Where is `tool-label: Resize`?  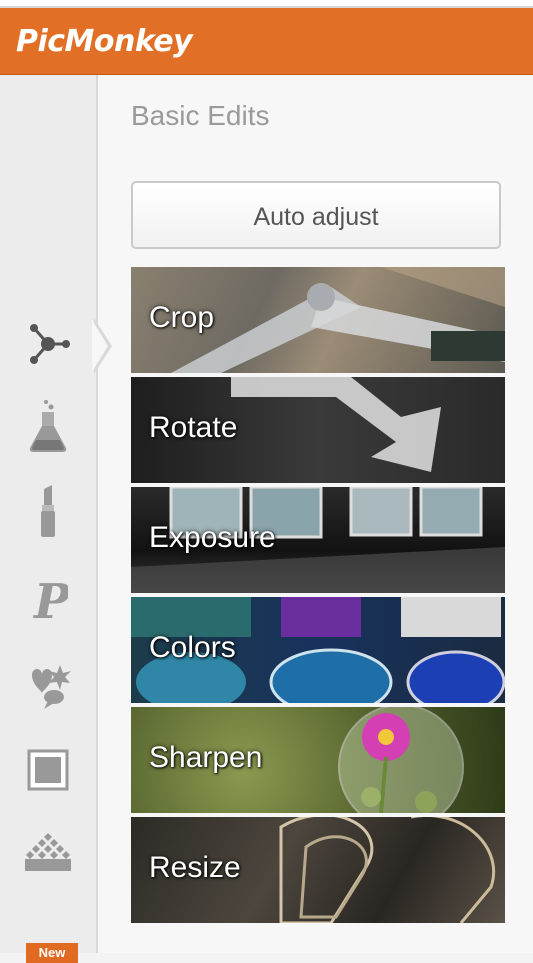
tool-label: Resize is located at coordinates (195, 867).